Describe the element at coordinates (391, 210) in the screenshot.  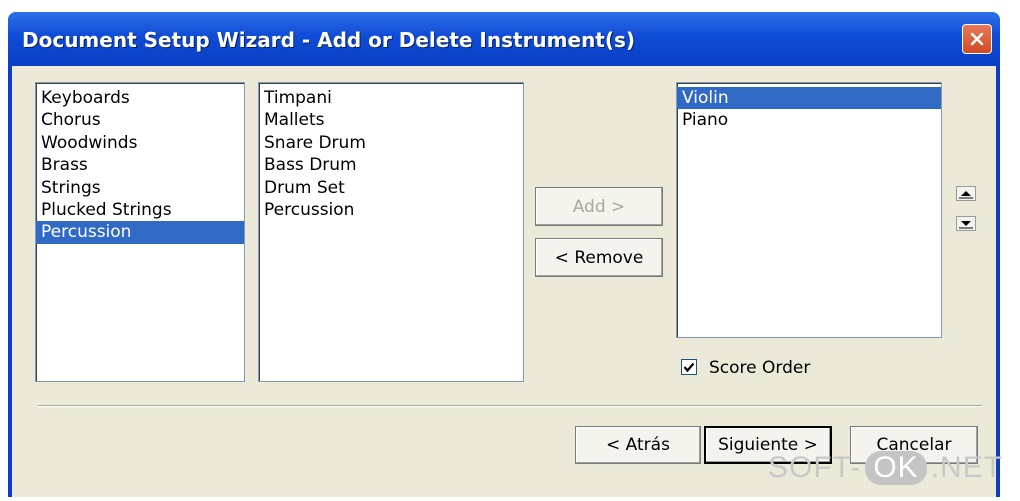
I see `instrument-list-item: Percussion` at that location.